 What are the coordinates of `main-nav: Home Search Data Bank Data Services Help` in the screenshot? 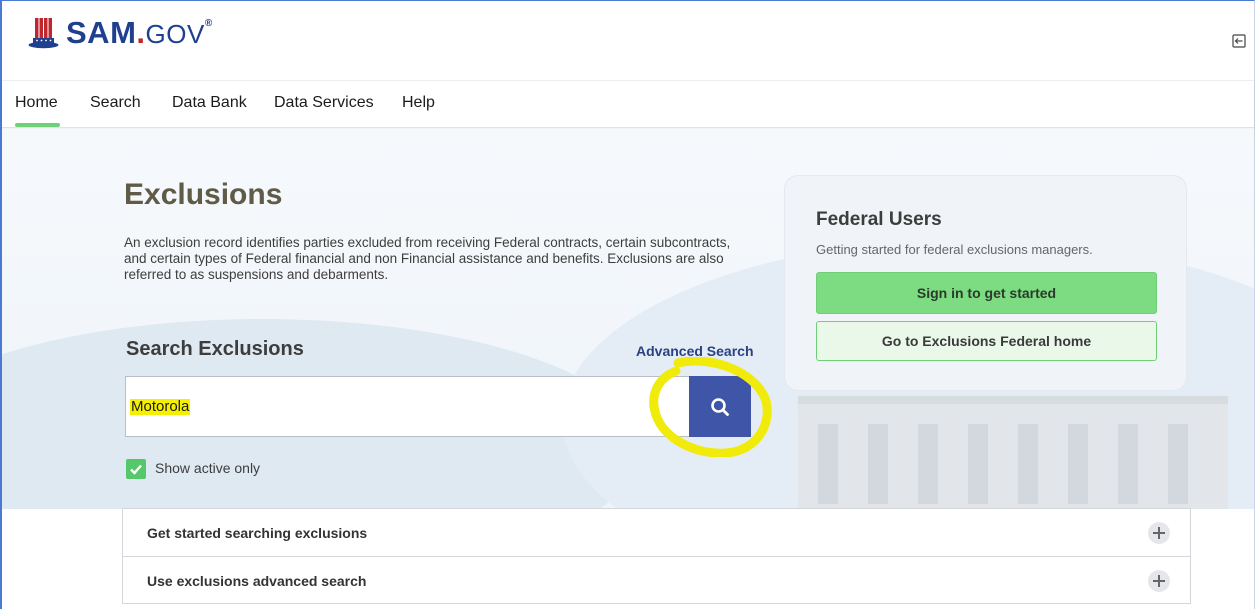 It's located at (628, 104).